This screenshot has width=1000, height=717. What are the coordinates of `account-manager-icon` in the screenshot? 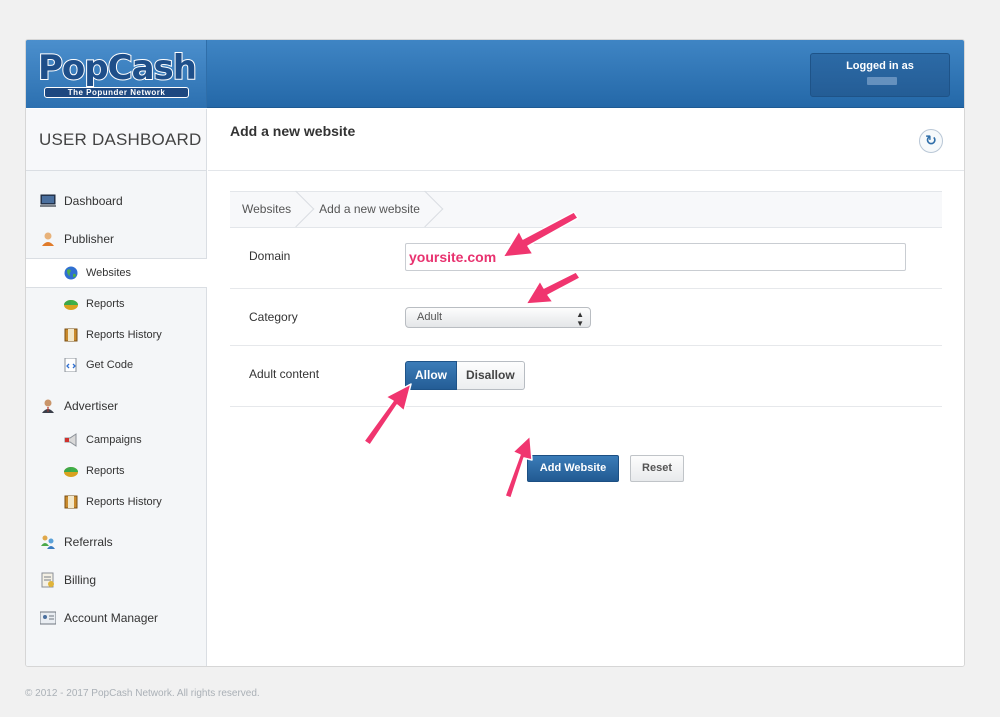 It's located at (48, 618).